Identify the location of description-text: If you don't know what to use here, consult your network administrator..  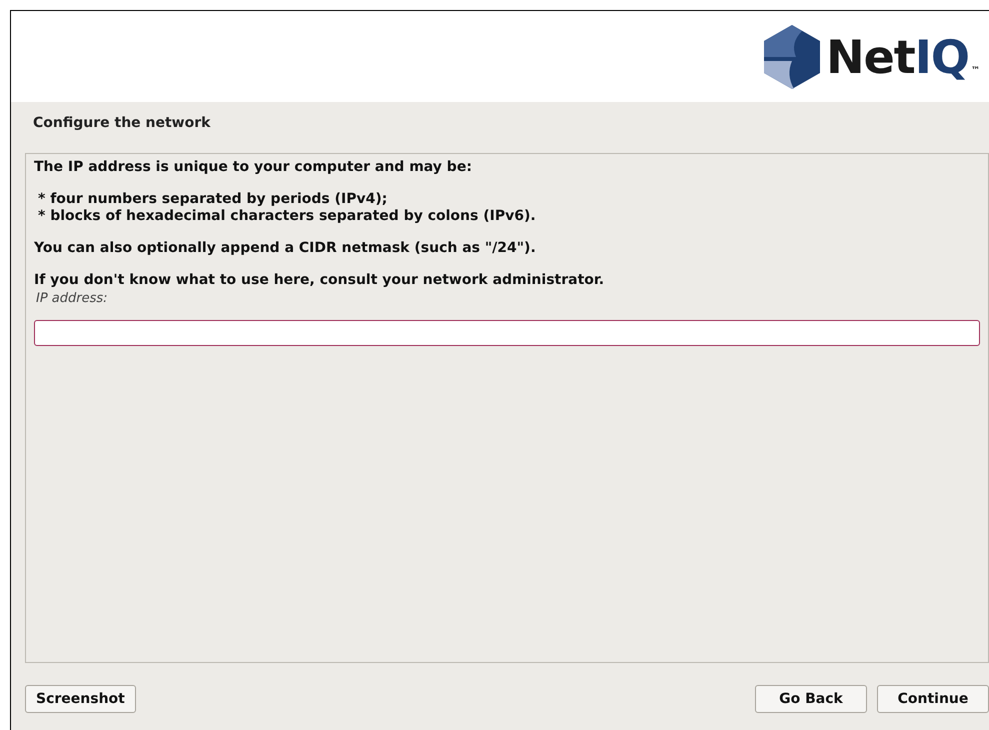
(320, 280).